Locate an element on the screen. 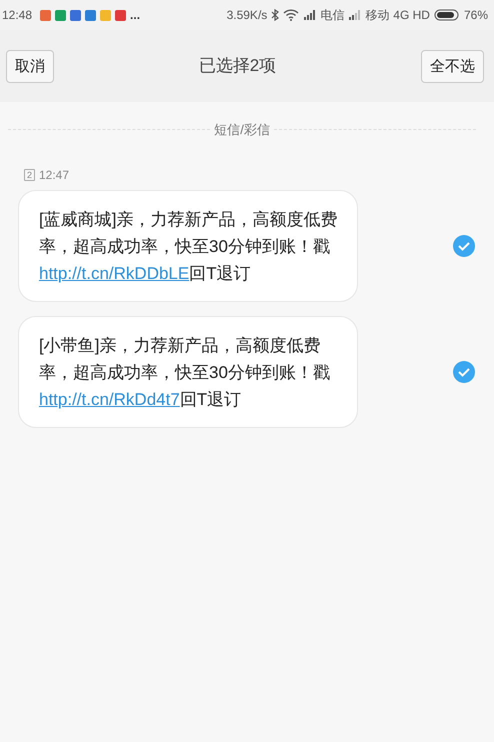 Image resolution: width=494 pixels, height=742 pixels. network-speed: 3.59K/s is located at coordinates (247, 15).